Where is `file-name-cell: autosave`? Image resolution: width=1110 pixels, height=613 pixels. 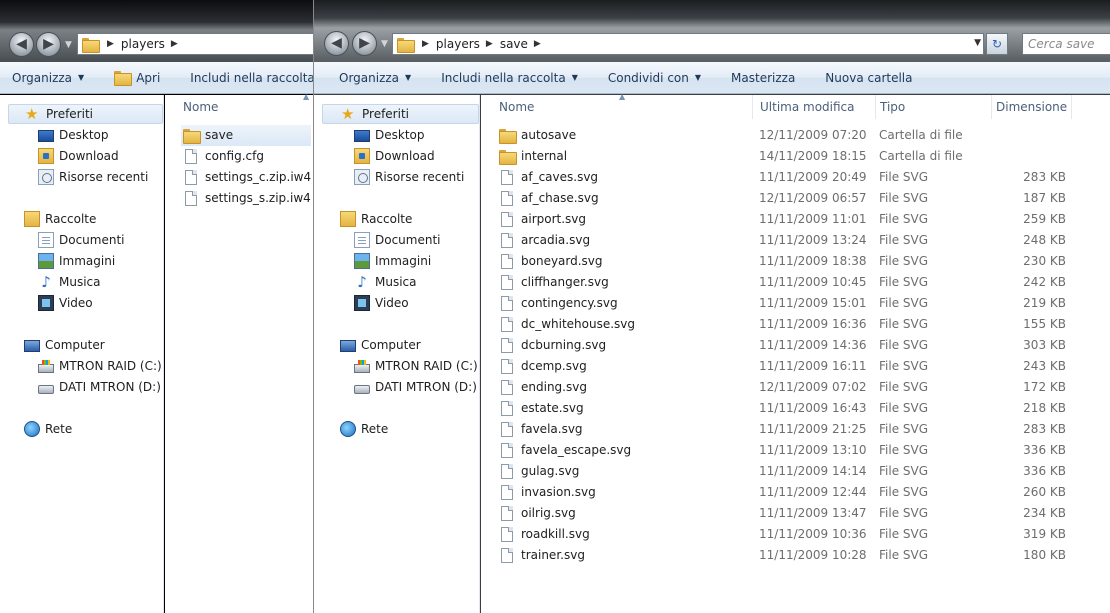
file-name-cell: autosave is located at coordinates (622, 135).